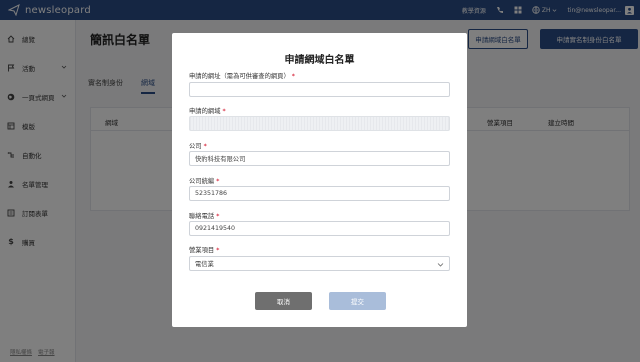  I want to click on tax-id-input: 52351786, so click(319, 193).